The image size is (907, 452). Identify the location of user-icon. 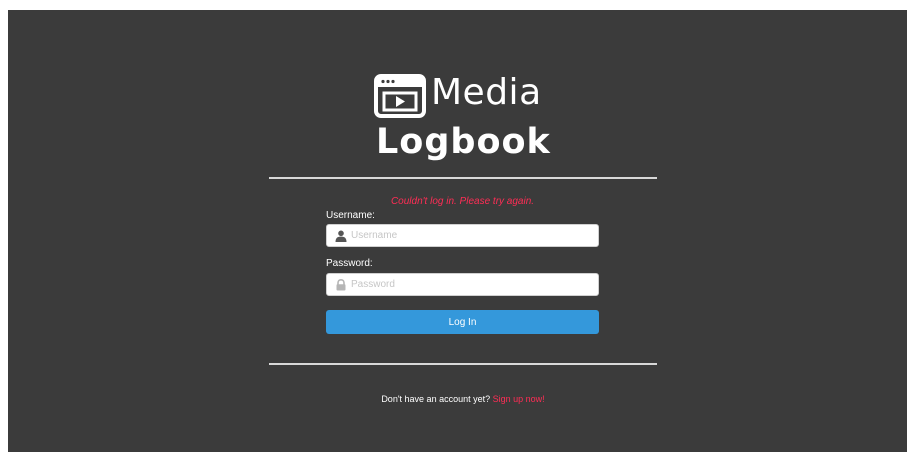
(341, 236).